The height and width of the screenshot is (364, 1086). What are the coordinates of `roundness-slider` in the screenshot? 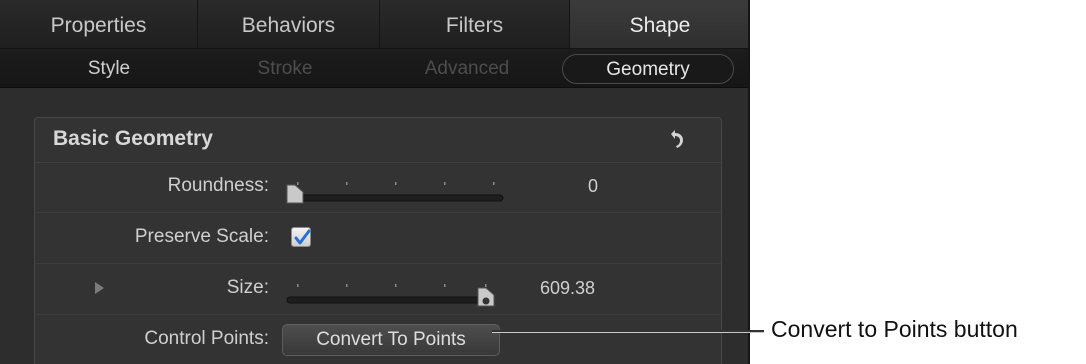 It's located at (395, 197).